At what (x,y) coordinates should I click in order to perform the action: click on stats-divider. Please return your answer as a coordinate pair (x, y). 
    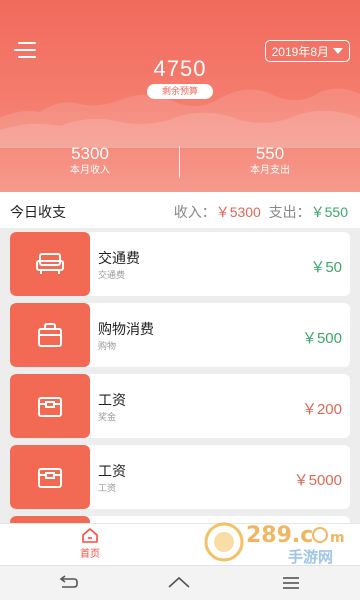
    Looking at the image, I should click on (179, 162).